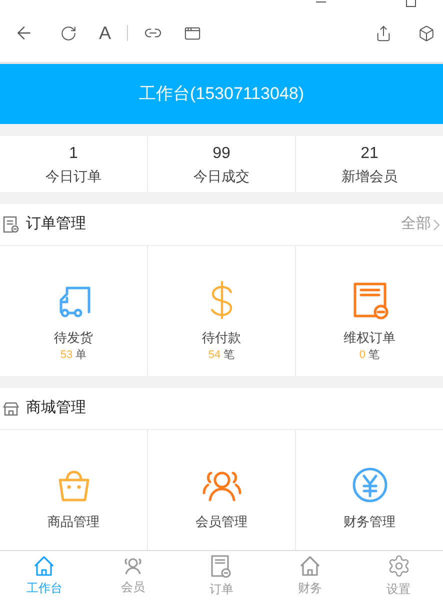 This screenshot has width=443, height=601. I want to click on item-count: 54 笔, so click(221, 355).